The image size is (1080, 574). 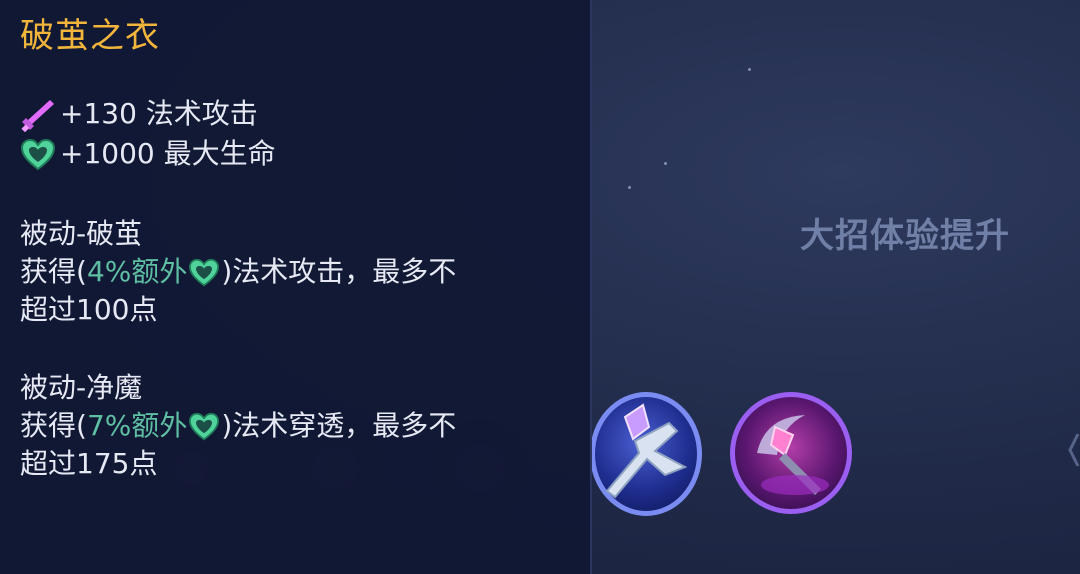 What do you see at coordinates (89, 463) in the screenshot?
I see `passive-desc-cont: 超过175点` at bounding box center [89, 463].